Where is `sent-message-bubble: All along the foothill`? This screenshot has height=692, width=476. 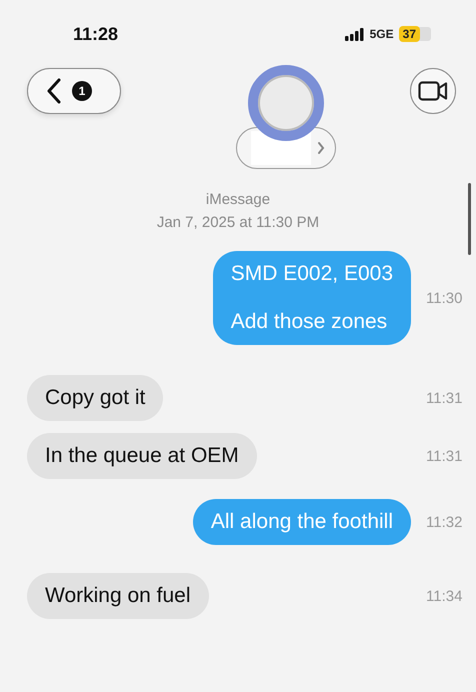 sent-message-bubble: All along the foothill is located at coordinates (301, 522).